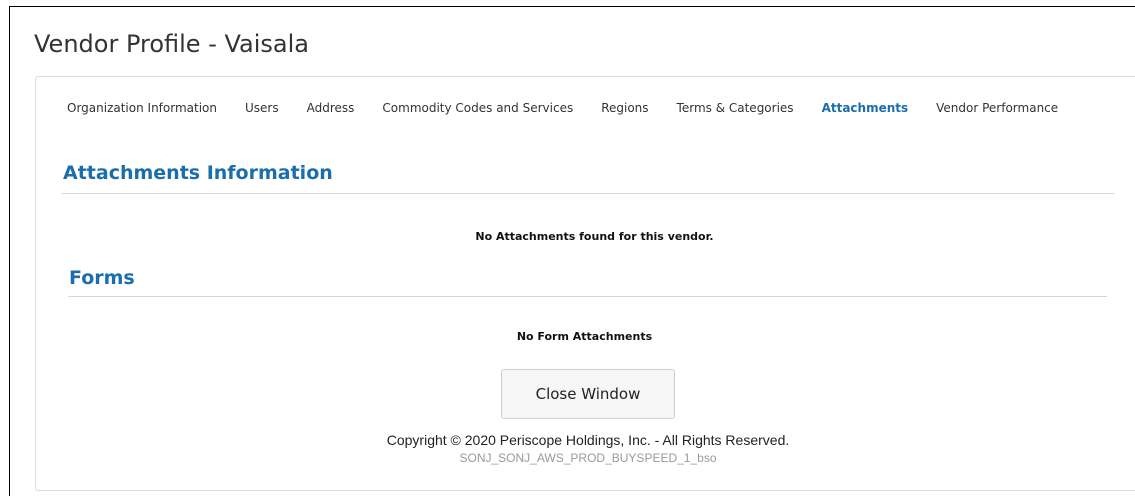 The image size is (1135, 496). What do you see at coordinates (997, 108) in the screenshot?
I see `tab-vendor-performance: Vendor Performance` at bounding box center [997, 108].